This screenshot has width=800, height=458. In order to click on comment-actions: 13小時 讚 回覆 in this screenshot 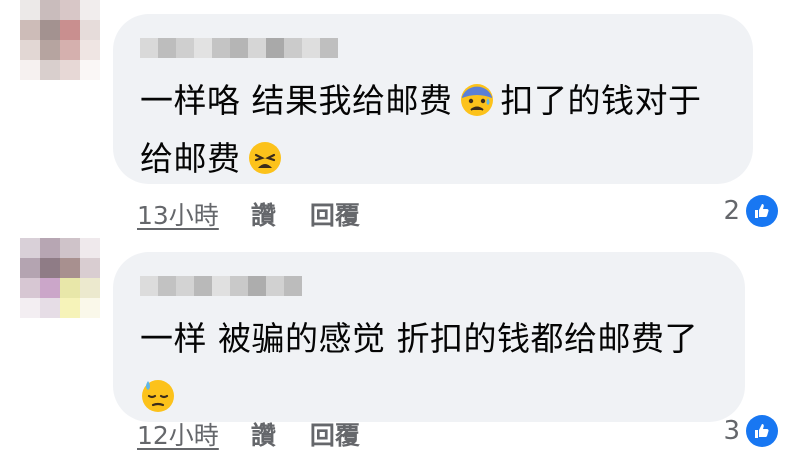, I will do `click(265, 214)`.